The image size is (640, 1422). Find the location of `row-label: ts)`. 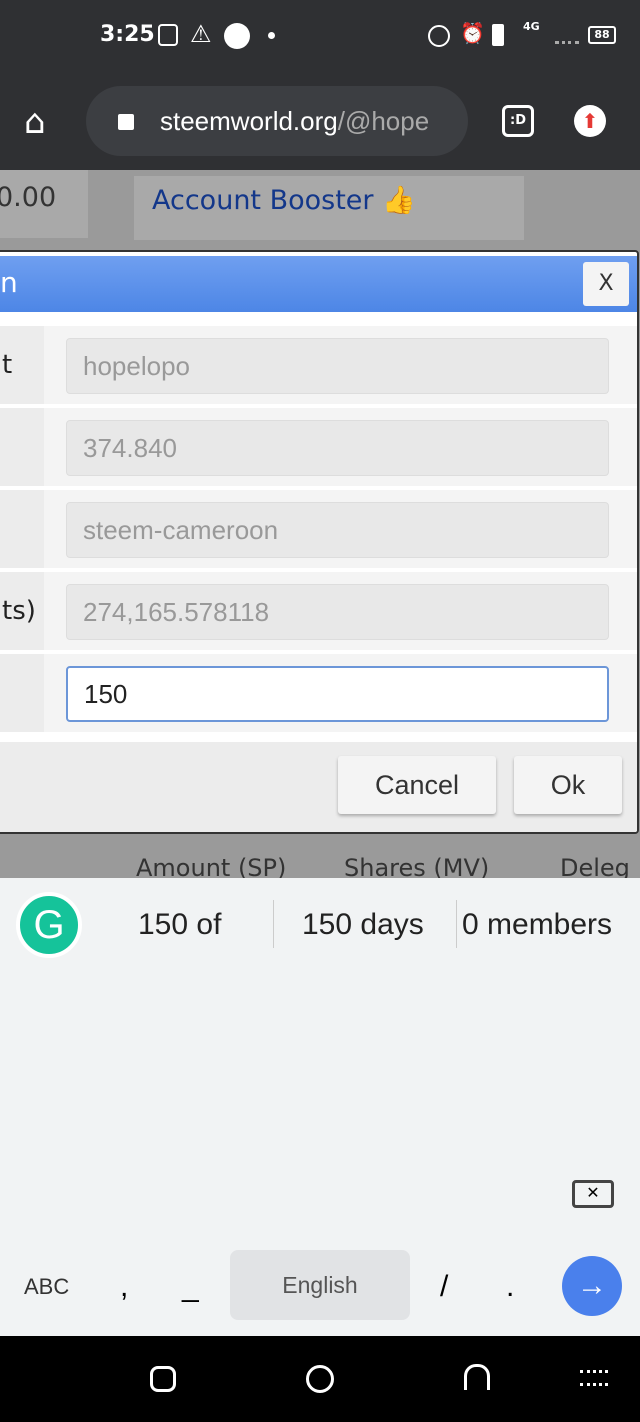

row-label: ts) is located at coordinates (22, 611).